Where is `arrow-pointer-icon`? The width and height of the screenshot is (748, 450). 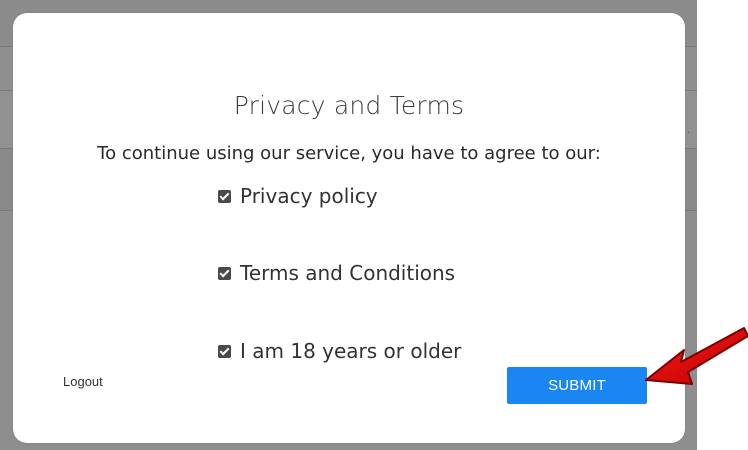
arrow-pointer-icon is located at coordinates (696, 356).